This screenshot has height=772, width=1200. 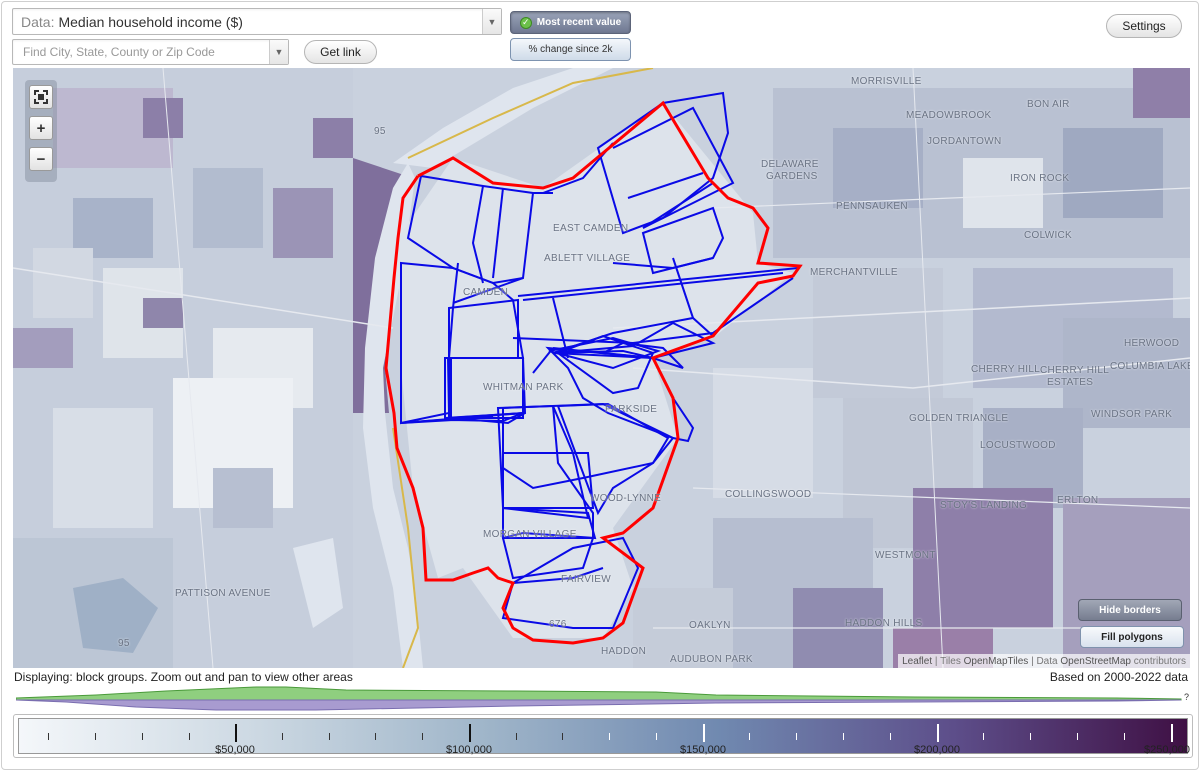 I want to click on legend-label: $50,000, so click(x=235, y=750).